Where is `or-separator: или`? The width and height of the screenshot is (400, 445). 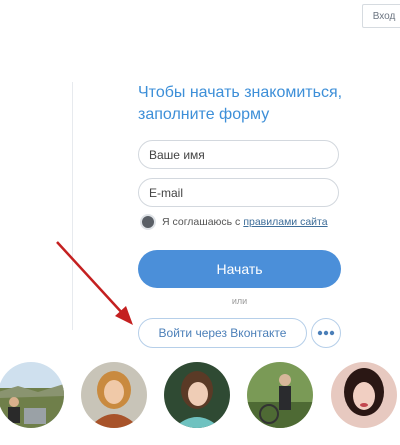
or-separator: или is located at coordinates (239, 301).